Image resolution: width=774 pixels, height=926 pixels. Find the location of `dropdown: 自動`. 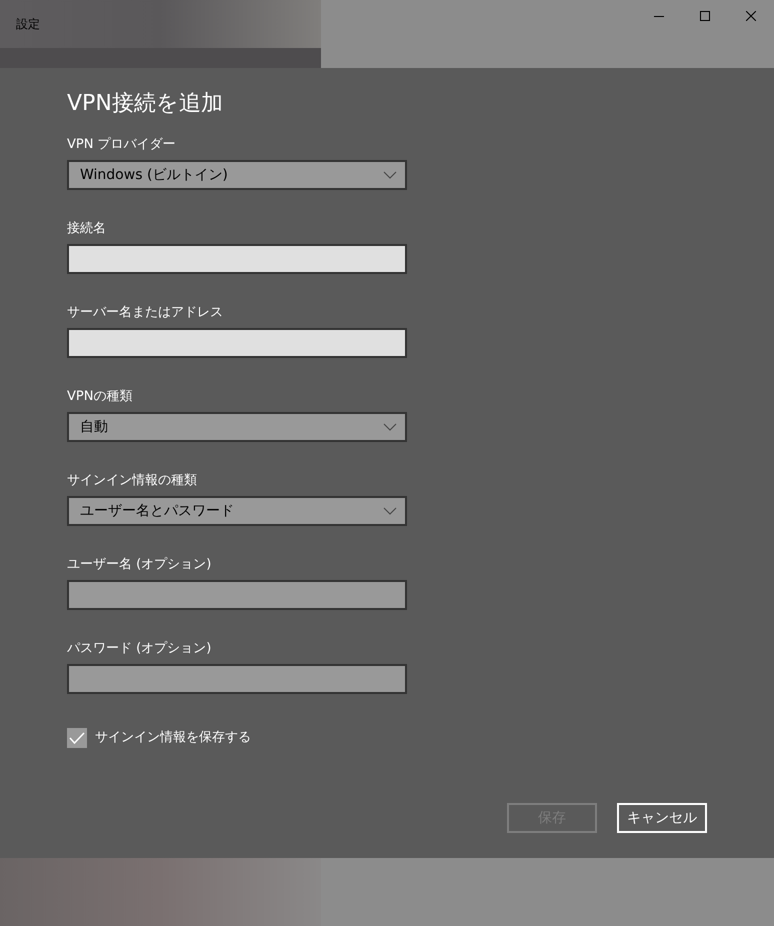

dropdown: 自動 is located at coordinates (237, 427).